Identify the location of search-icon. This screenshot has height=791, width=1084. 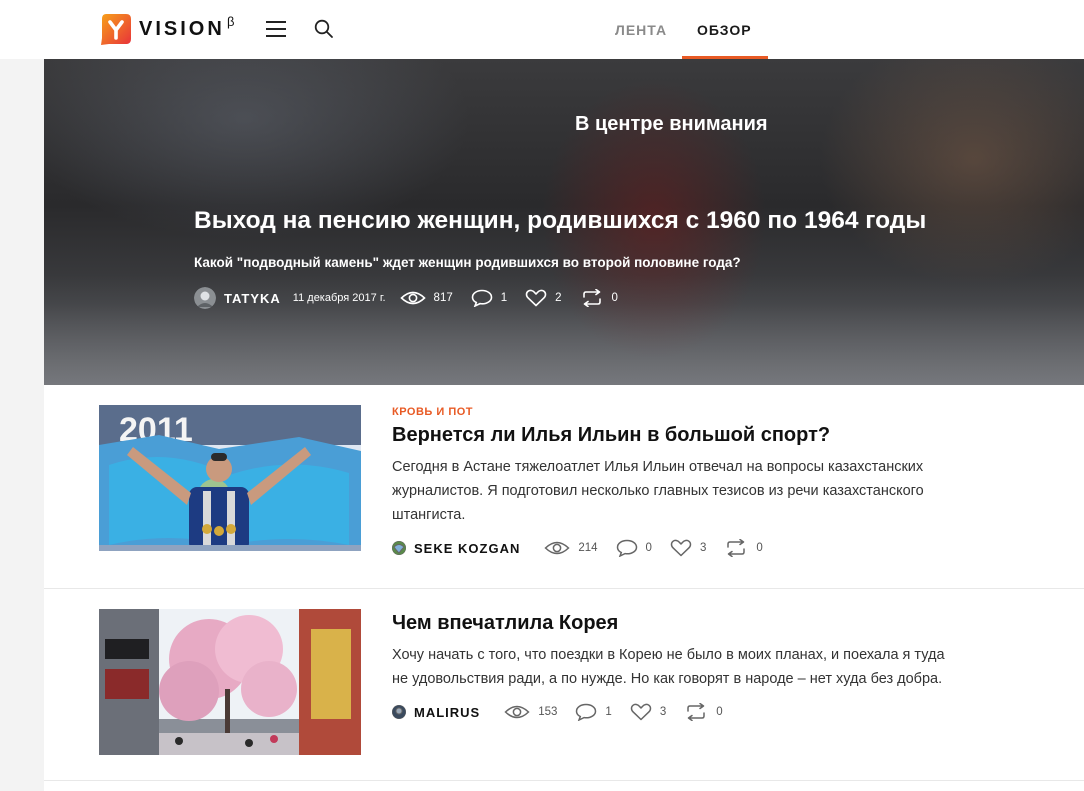
(324, 29).